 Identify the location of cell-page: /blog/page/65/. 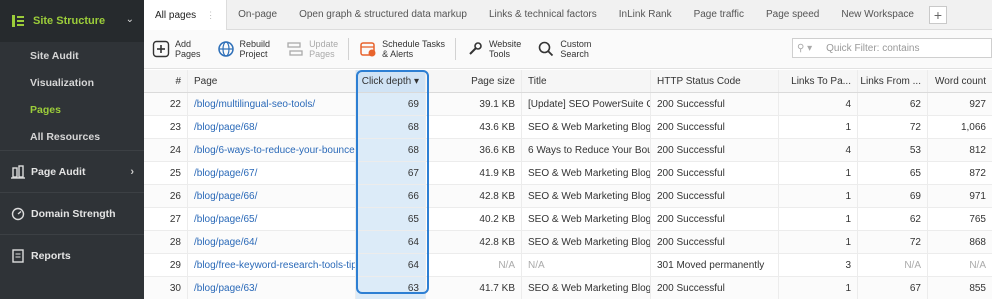
(272, 219).